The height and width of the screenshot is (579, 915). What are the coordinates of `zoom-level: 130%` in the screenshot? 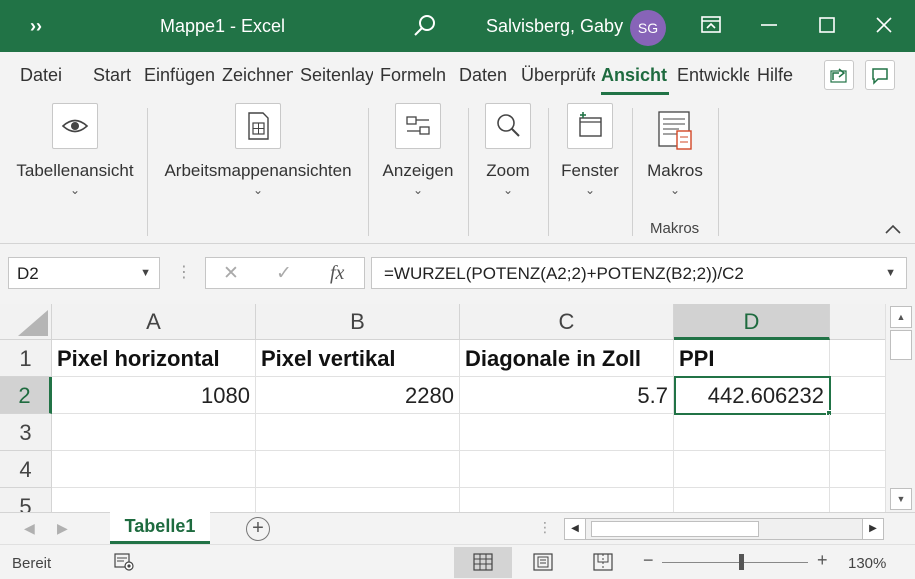 It's located at (867, 563).